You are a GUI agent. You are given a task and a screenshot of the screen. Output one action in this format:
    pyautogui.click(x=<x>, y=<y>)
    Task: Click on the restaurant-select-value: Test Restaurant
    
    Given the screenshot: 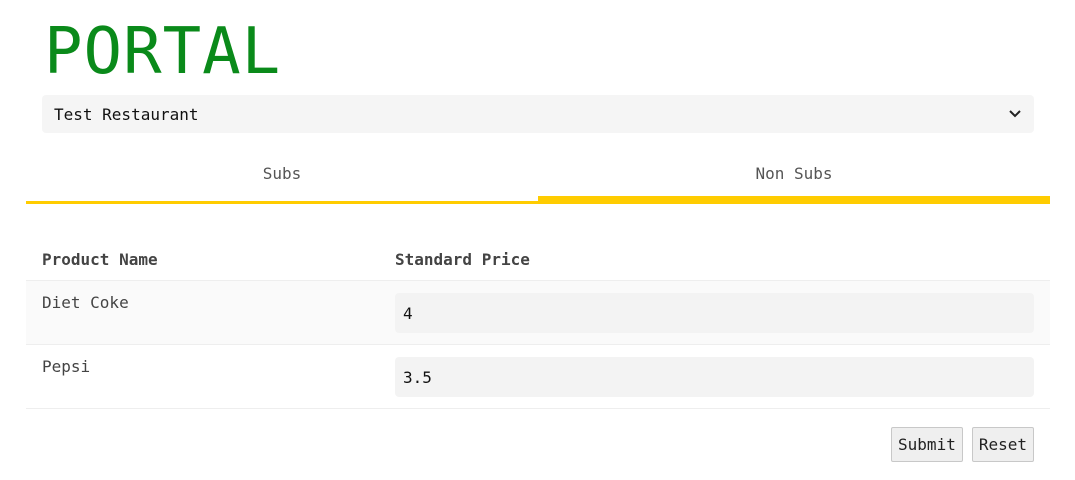 What is the action you would take?
    pyautogui.click(x=126, y=114)
    